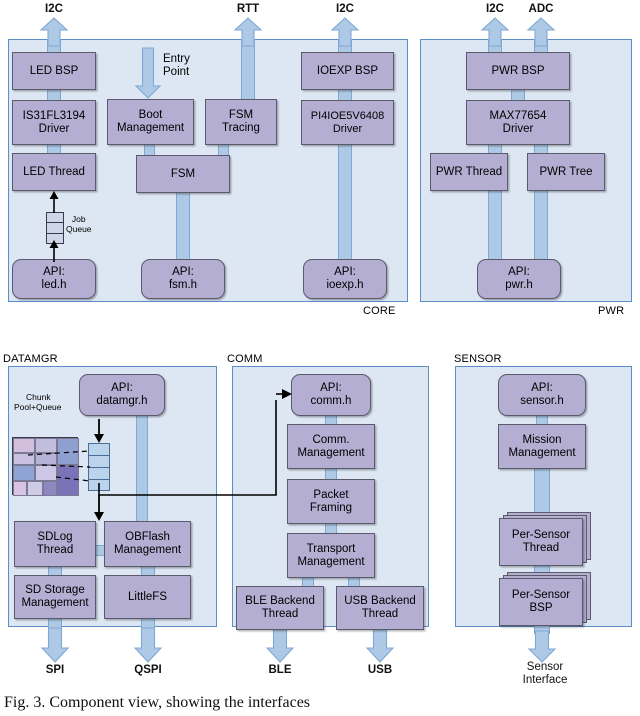 The image size is (640, 716). I want to click on block-api-fsm-h: API: fsm.h, so click(183, 279).